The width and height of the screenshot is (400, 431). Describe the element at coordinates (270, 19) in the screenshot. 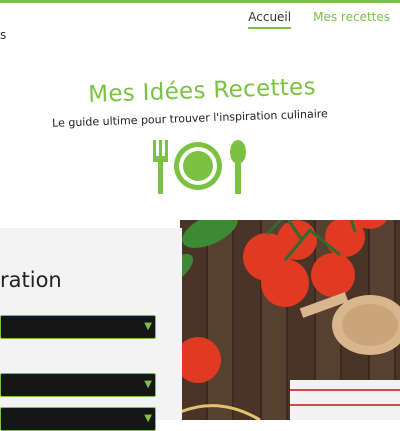

I see `nav-accueil: Accueil` at that location.